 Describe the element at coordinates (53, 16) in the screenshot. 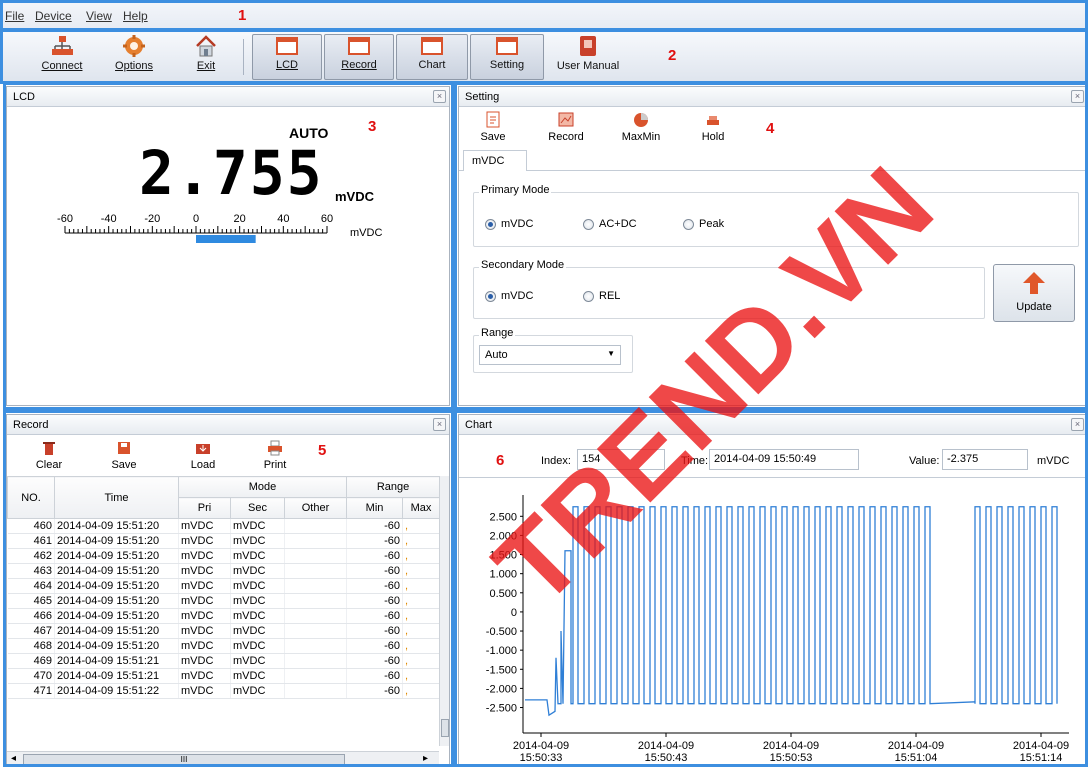

I see `menu-device: Device` at that location.